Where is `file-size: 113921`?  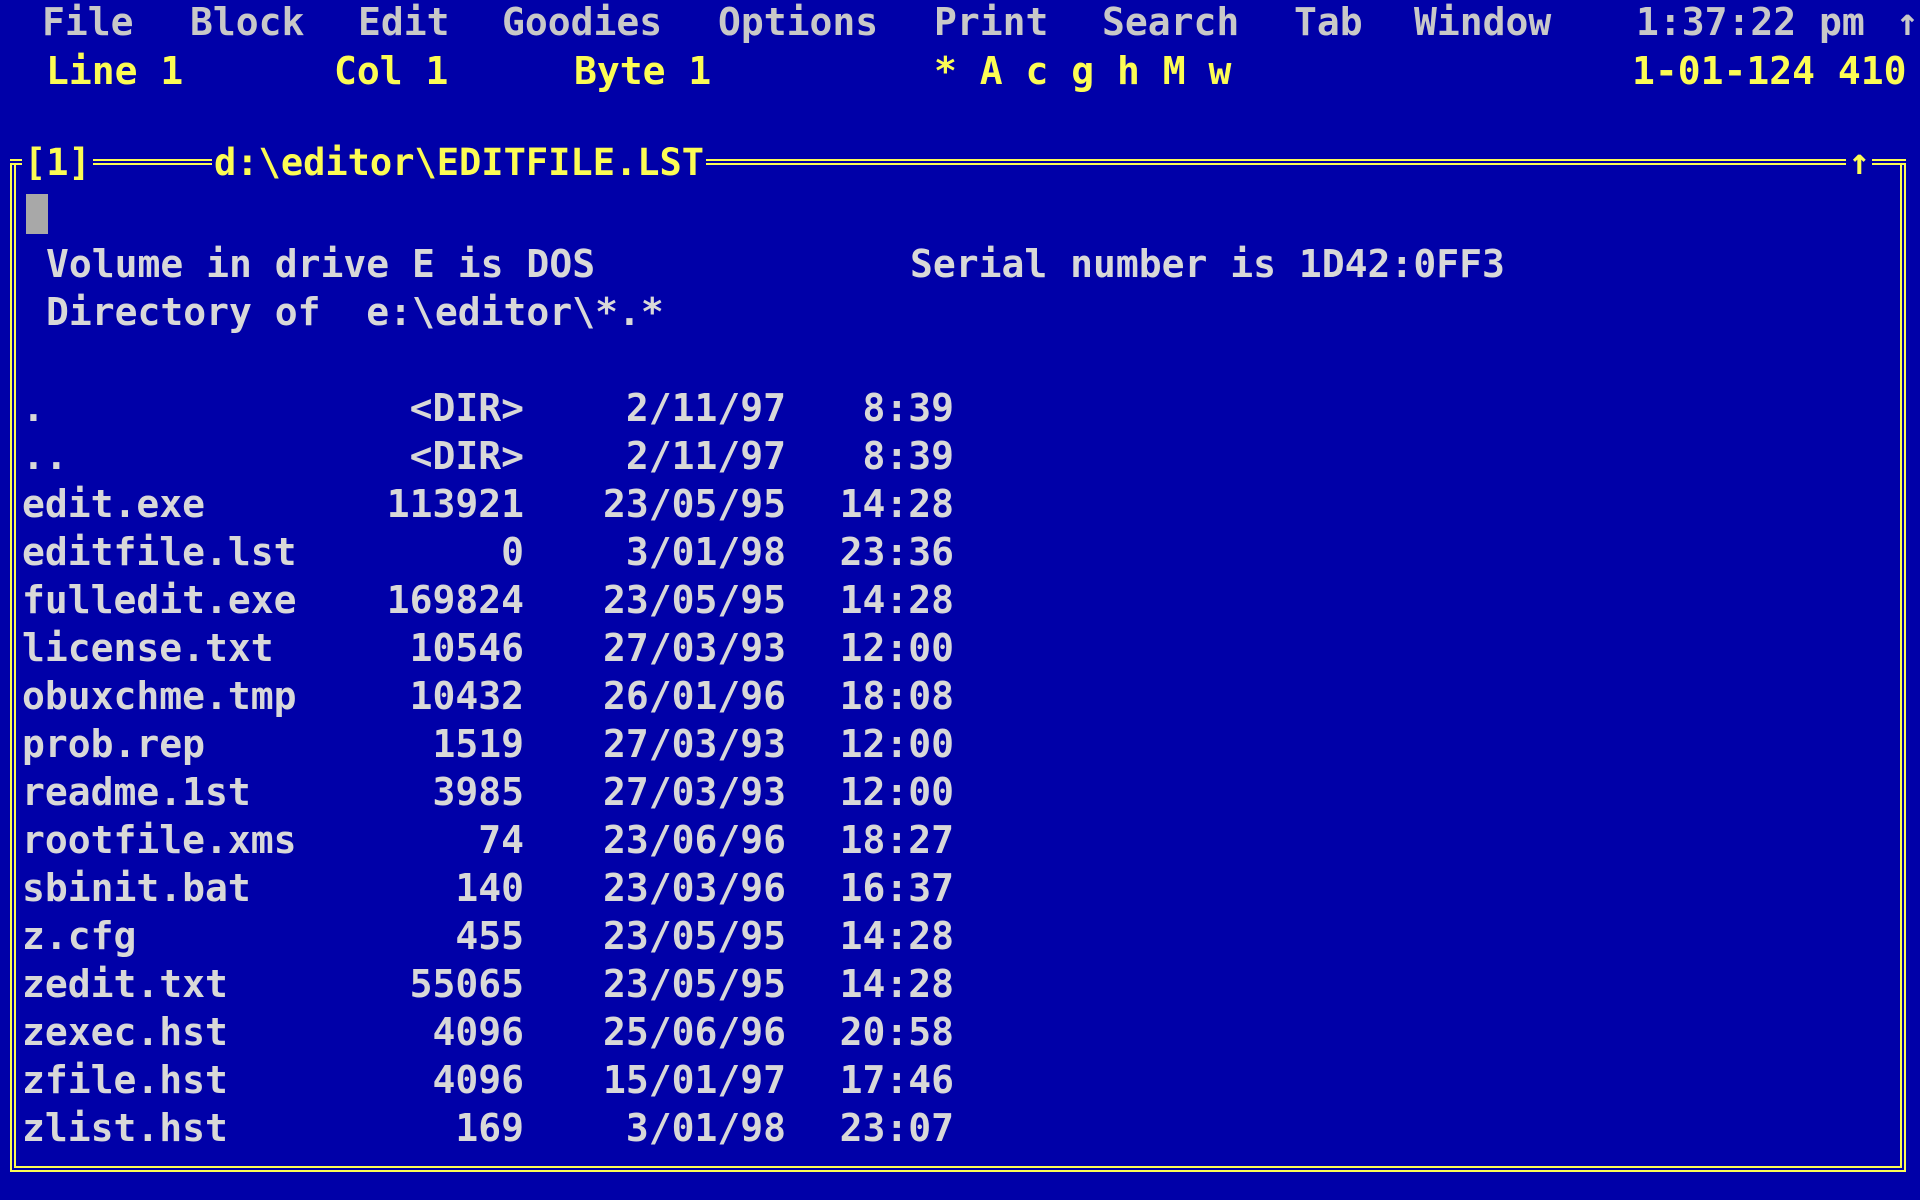
file-size: 113921 is located at coordinates (455, 504).